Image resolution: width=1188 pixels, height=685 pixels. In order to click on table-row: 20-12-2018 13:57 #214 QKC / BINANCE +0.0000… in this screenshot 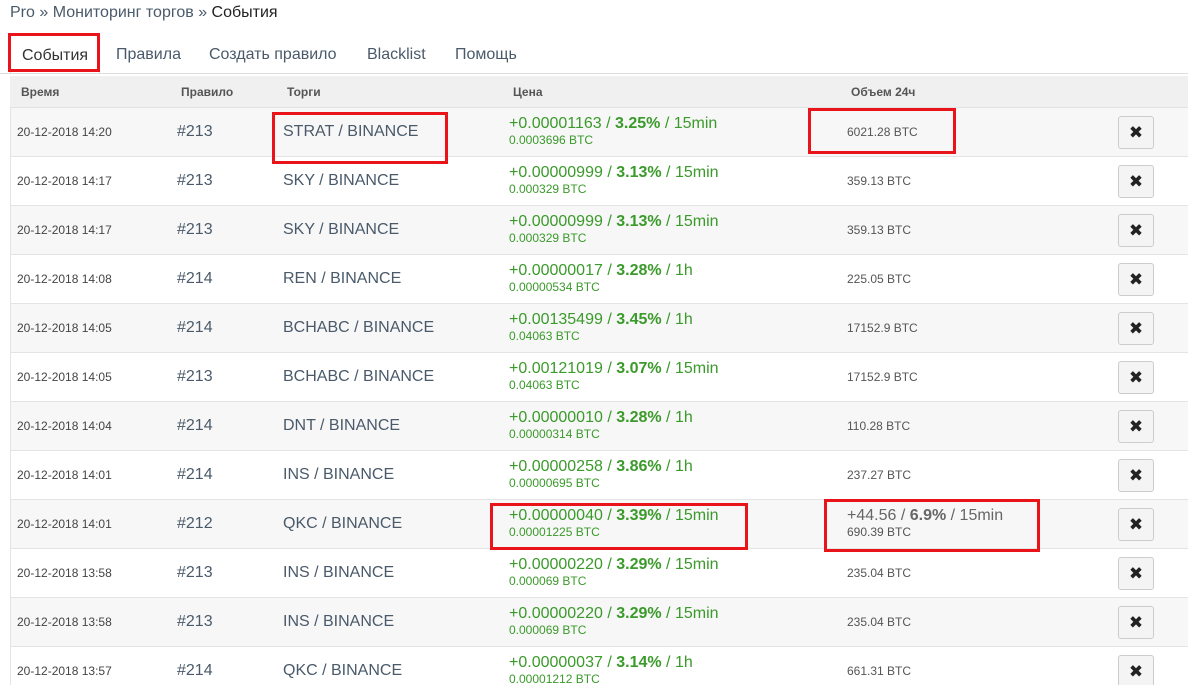, I will do `click(599, 666)`.